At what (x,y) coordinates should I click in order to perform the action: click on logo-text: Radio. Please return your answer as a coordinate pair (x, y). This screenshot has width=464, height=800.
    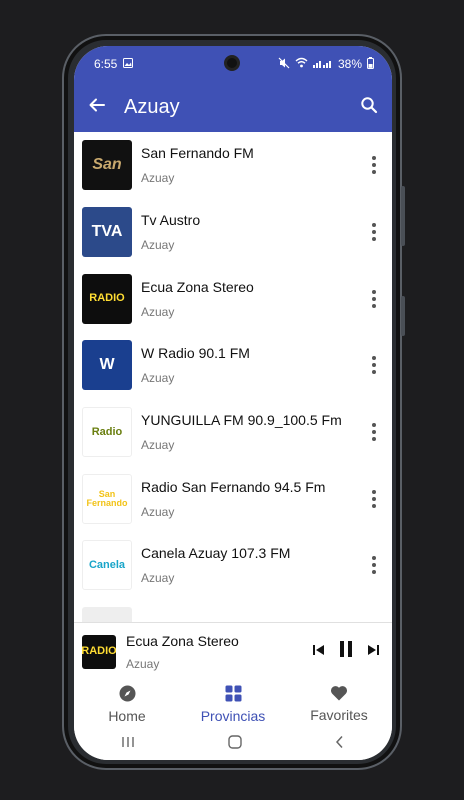
    Looking at the image, I should click on (107, 431).